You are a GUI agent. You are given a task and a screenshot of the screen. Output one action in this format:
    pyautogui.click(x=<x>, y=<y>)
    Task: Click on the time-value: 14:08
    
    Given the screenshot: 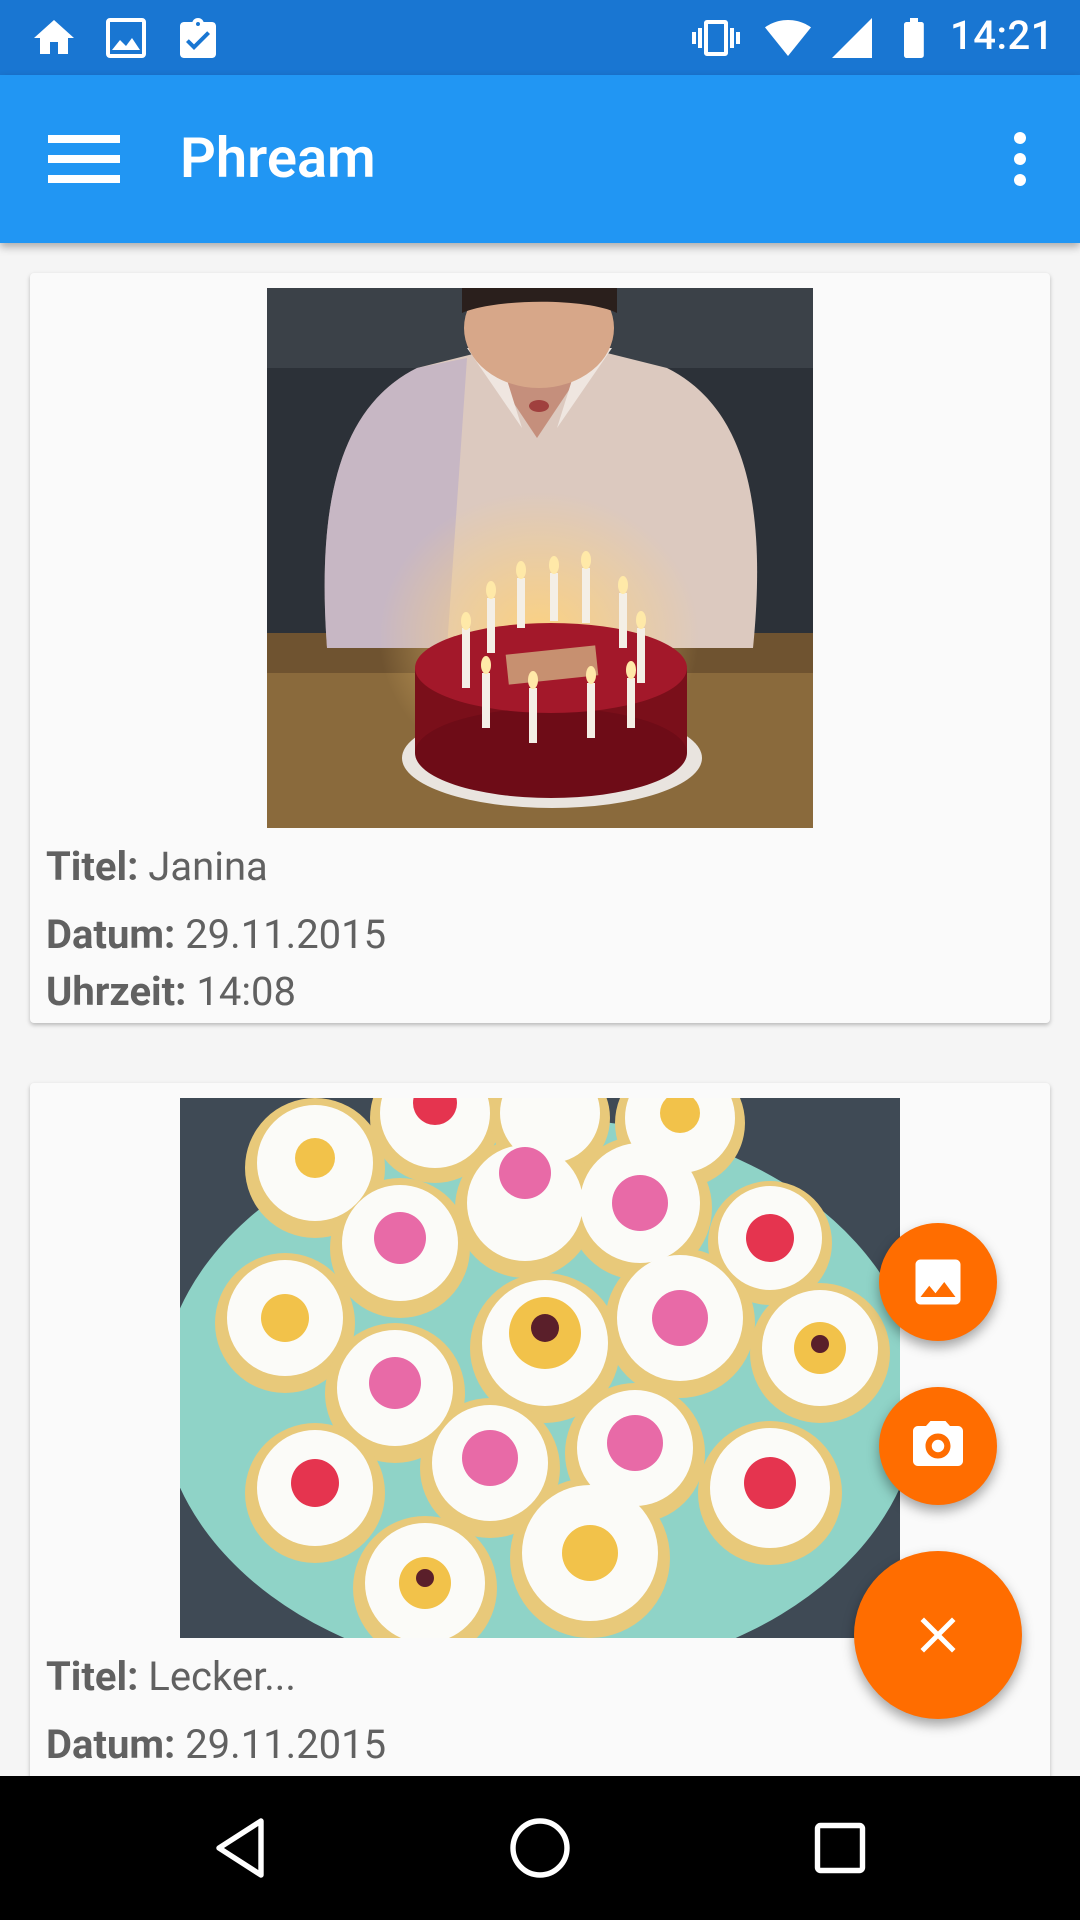 What is the action you would take?
    pyautogui.click(x=246, y=991)
    